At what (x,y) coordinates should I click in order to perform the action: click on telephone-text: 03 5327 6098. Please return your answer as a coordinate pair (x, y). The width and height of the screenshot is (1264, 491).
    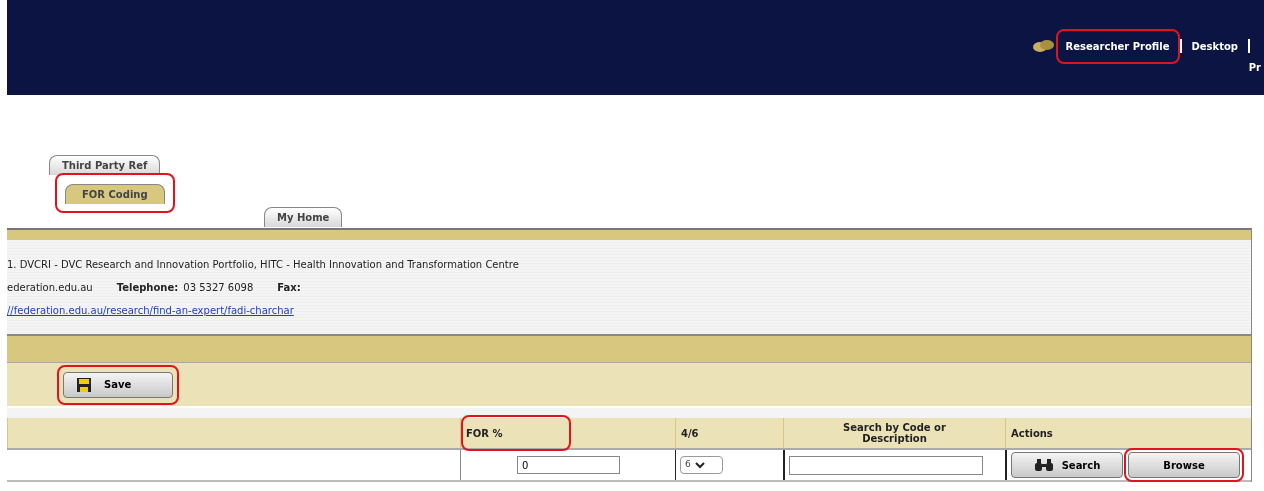
    Looking at the image, I should click on (218, 288).